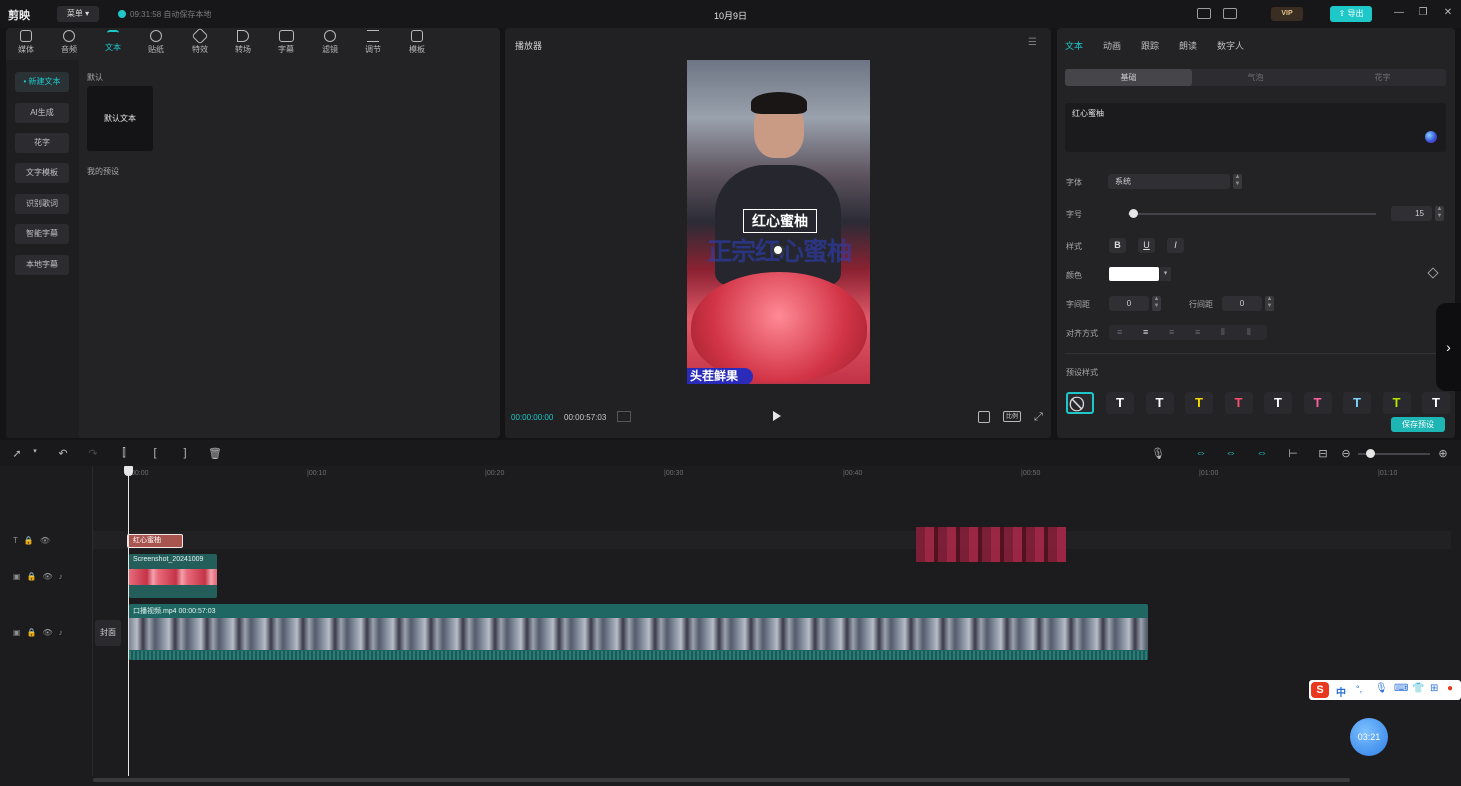  Describe the element at coordinates (1038, 417) in the screenshot. I see `fullscreen-icon: ⤢` at that location.